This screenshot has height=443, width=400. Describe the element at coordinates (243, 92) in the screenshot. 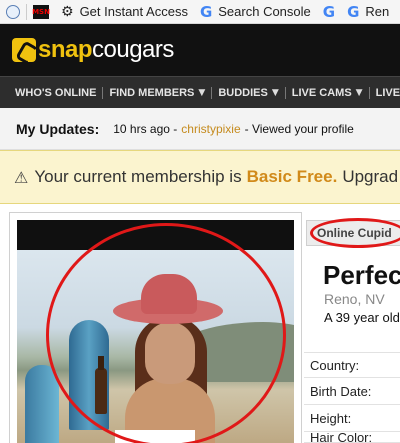

I see `nav-label: BUDDIES` at that location.